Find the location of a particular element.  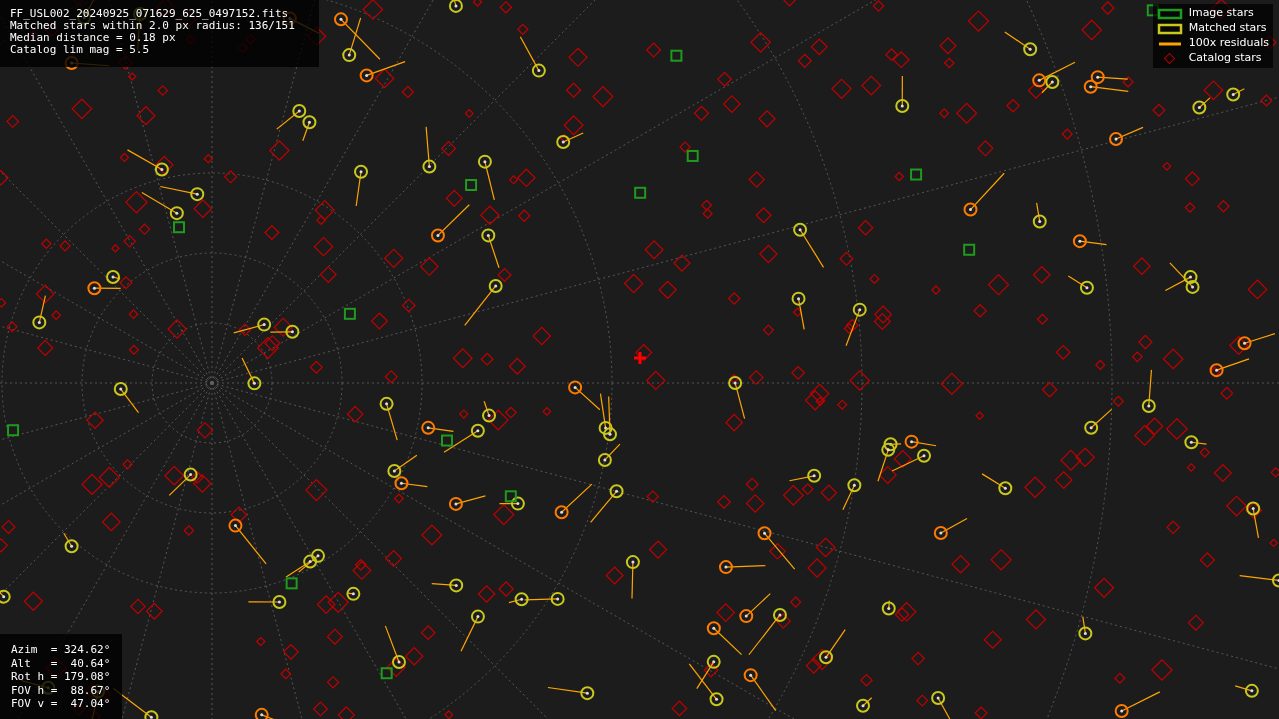

legend-label: Catalog stars is located at coordinates (1225, 58).